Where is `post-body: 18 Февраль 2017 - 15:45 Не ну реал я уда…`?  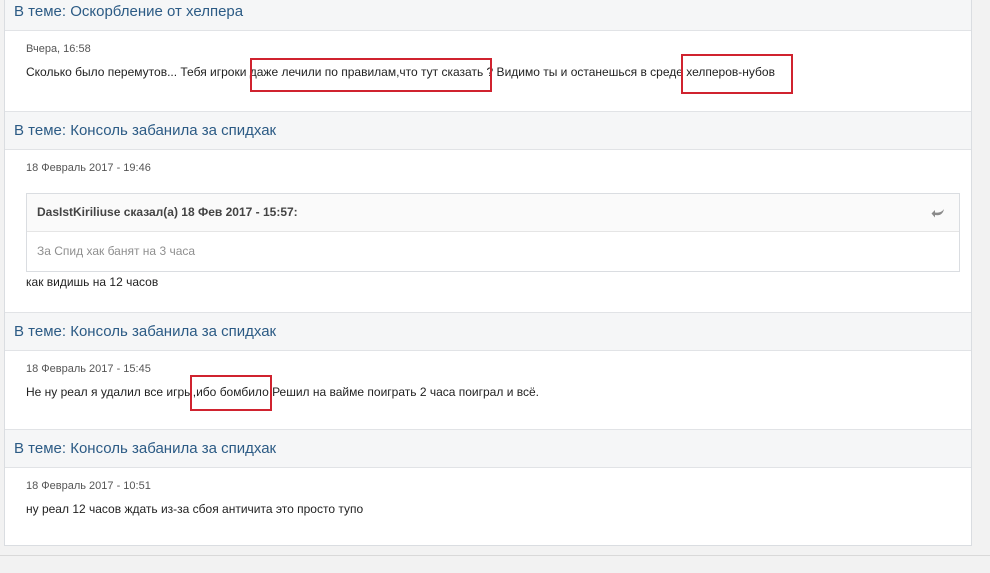
post-body: 18 Февраль 2017 - 15:45 Не ну реал я уда… is located at coordinates (488, 375).